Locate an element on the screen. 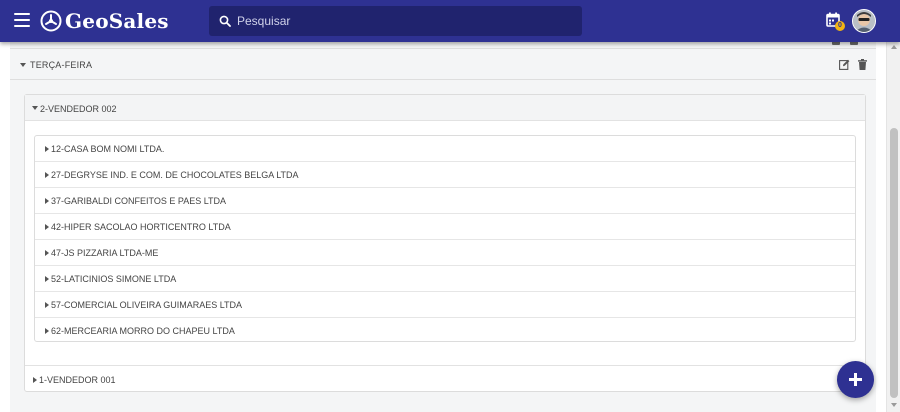 The width and height of the screenshot is (900, 412). scroll-down-icon is located at coordinates (894, 405).